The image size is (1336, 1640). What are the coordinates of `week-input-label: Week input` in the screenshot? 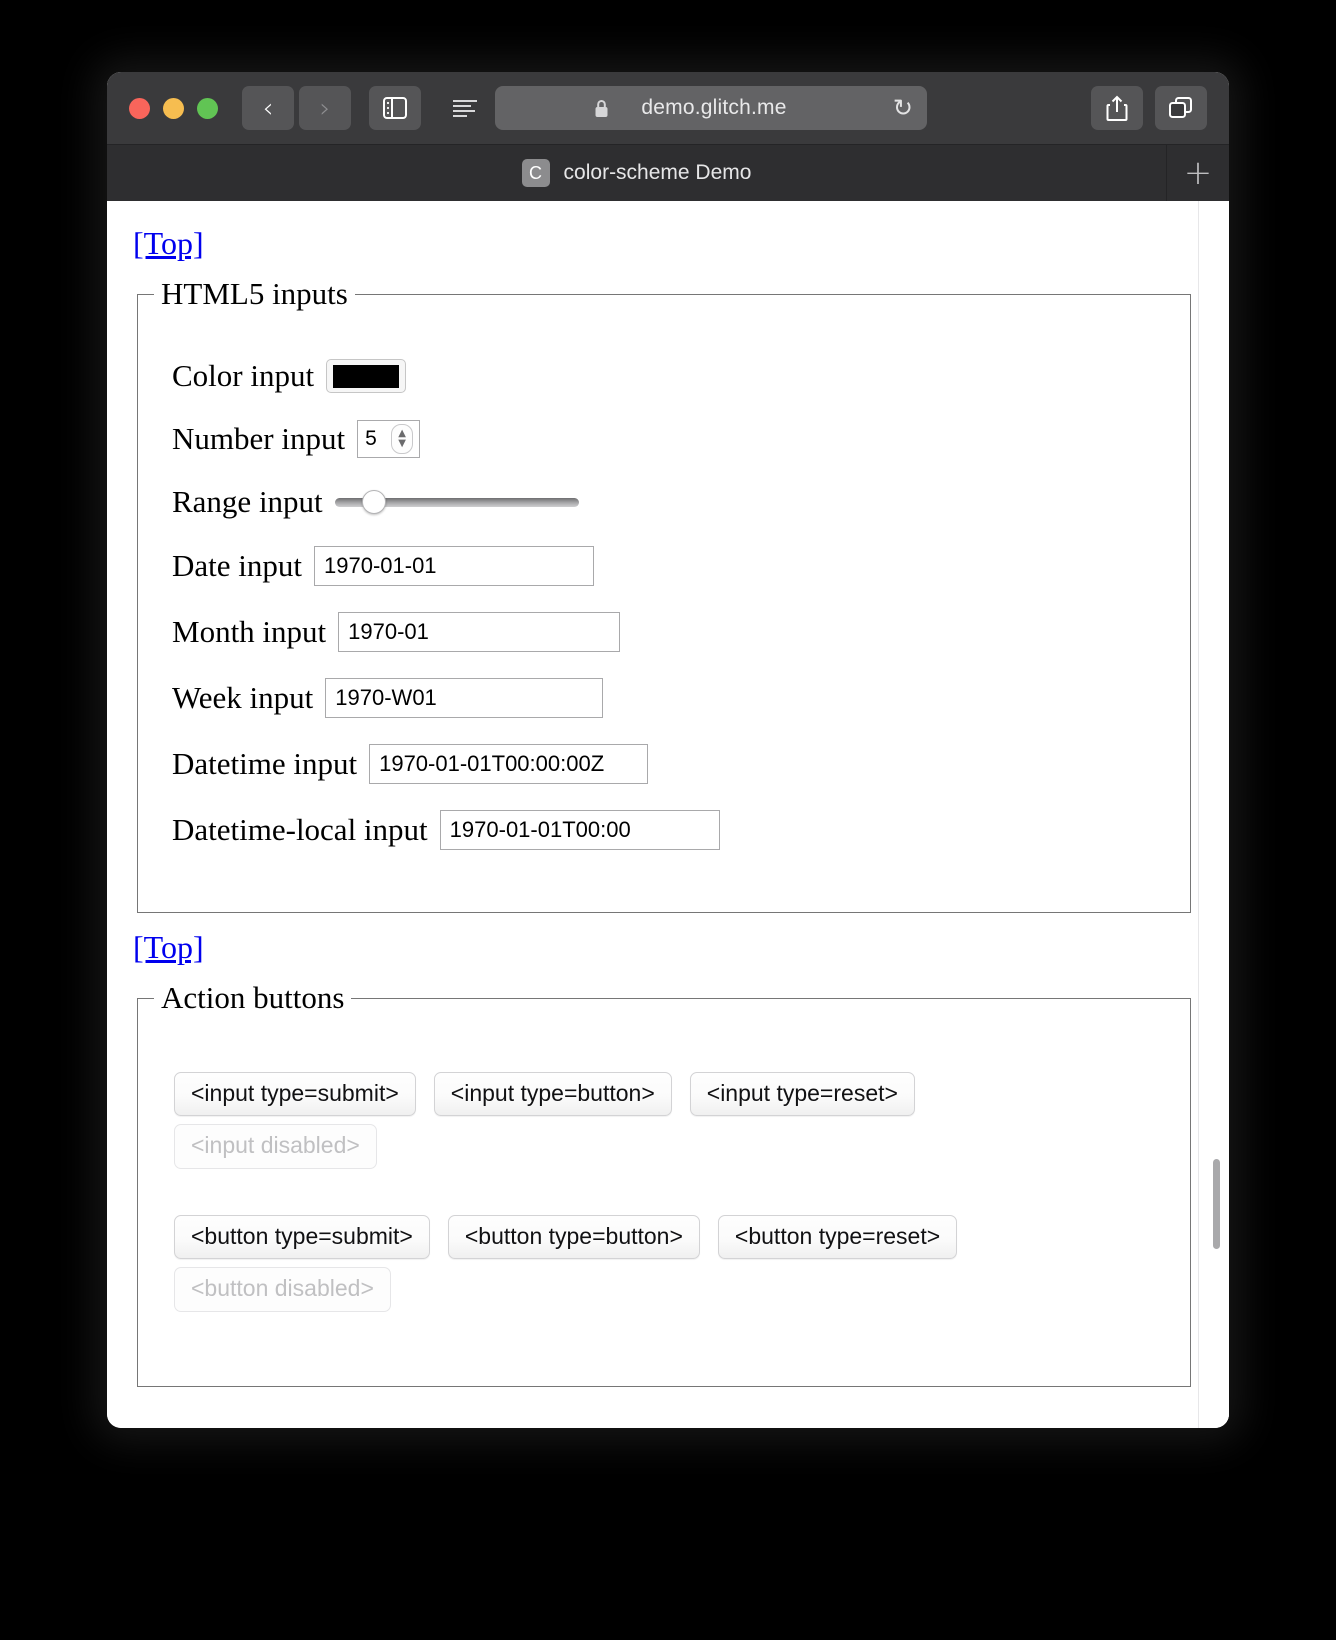 It's located at (243, 697).